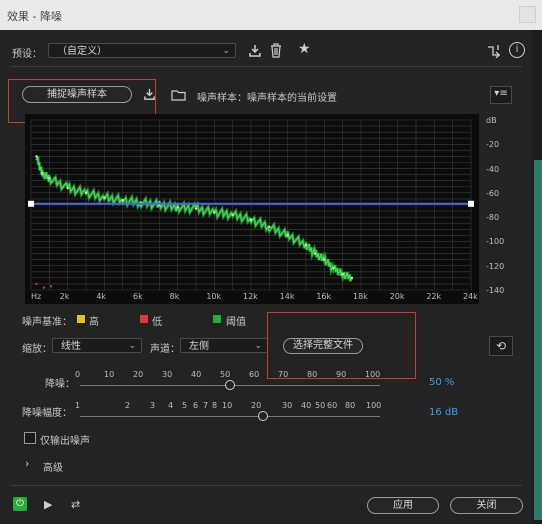  I want to click on legend-high-label: 高, so click(94, 322).